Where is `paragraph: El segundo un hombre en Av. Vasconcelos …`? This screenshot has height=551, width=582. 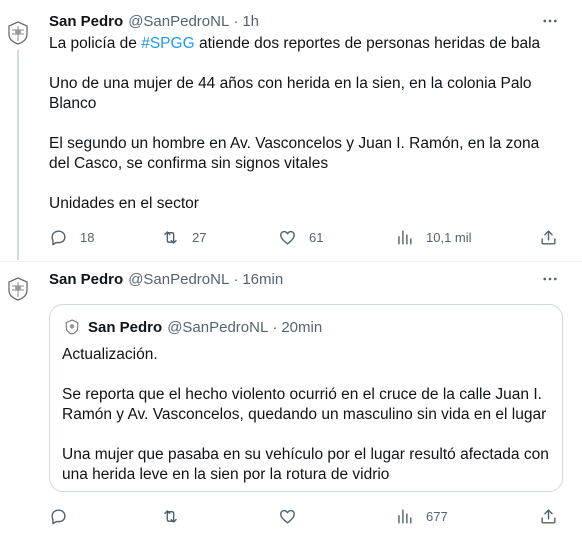 paragraph: El segundo un hombre en Av. Vasconcelos … is located at coordinates (294, 153).